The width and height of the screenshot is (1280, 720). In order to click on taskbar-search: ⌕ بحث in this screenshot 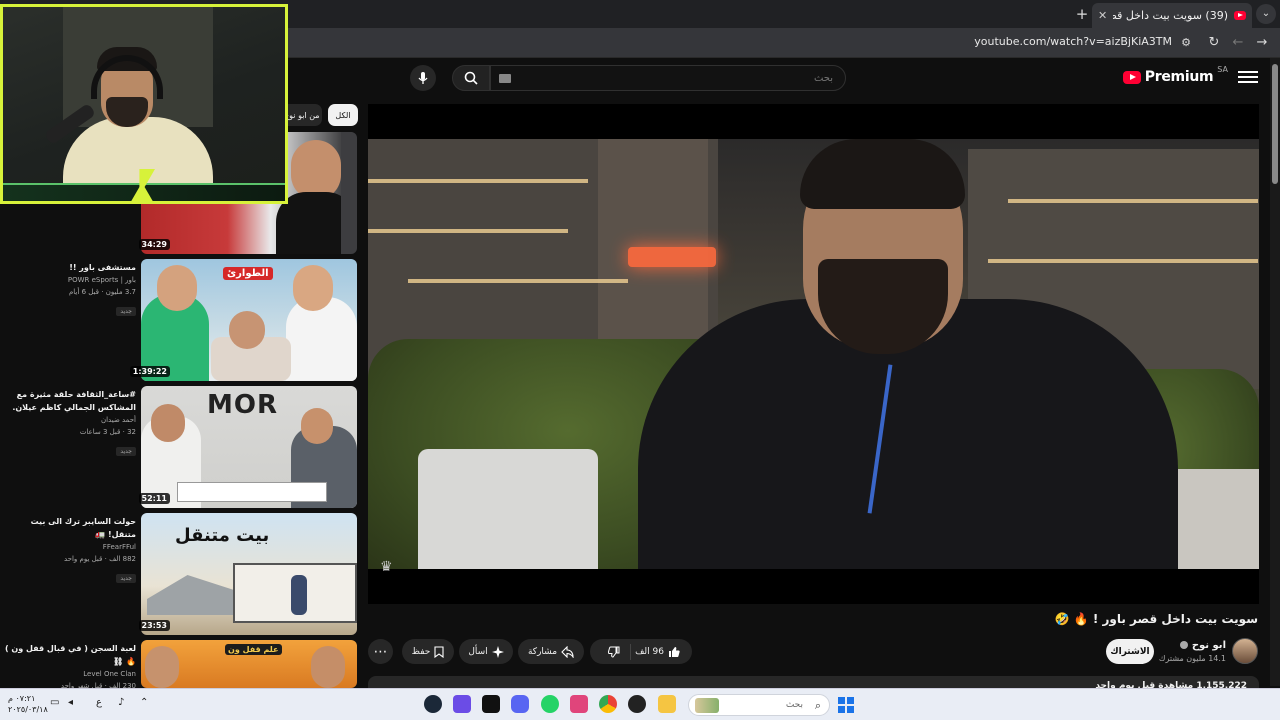, I will do `click(759, 705)`.